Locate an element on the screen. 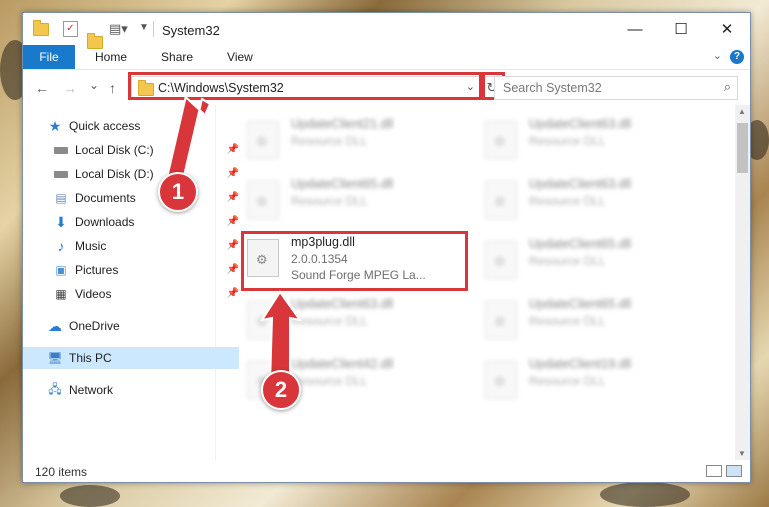 Image resolution: width=769 pixels, height=507 pixels. sidebar-item-local-disk-c: Local Disk (C:) 📌 is located at coordinates (134, 150).